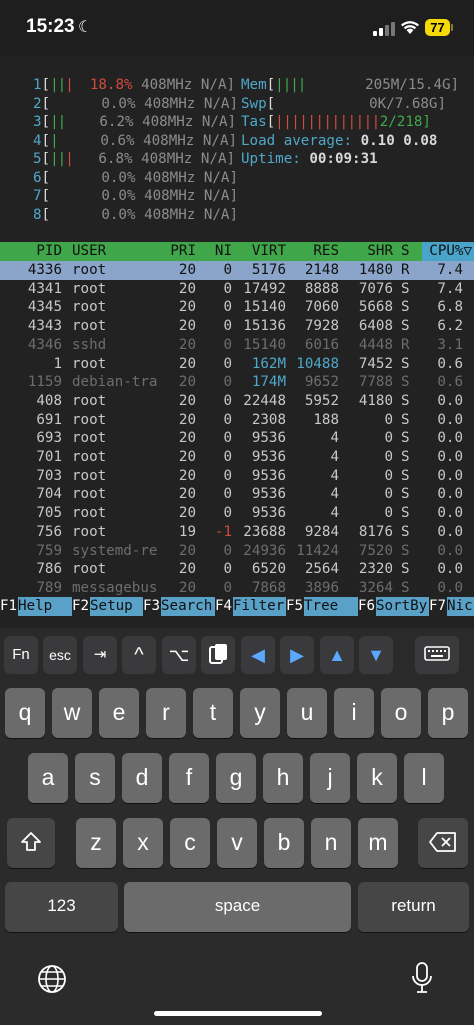 Image resolution: width=474 pixels, height=1025 pixels. Describe the element at coordinates (377, 778) in the screenshot. I see `key-k: k` at that location.